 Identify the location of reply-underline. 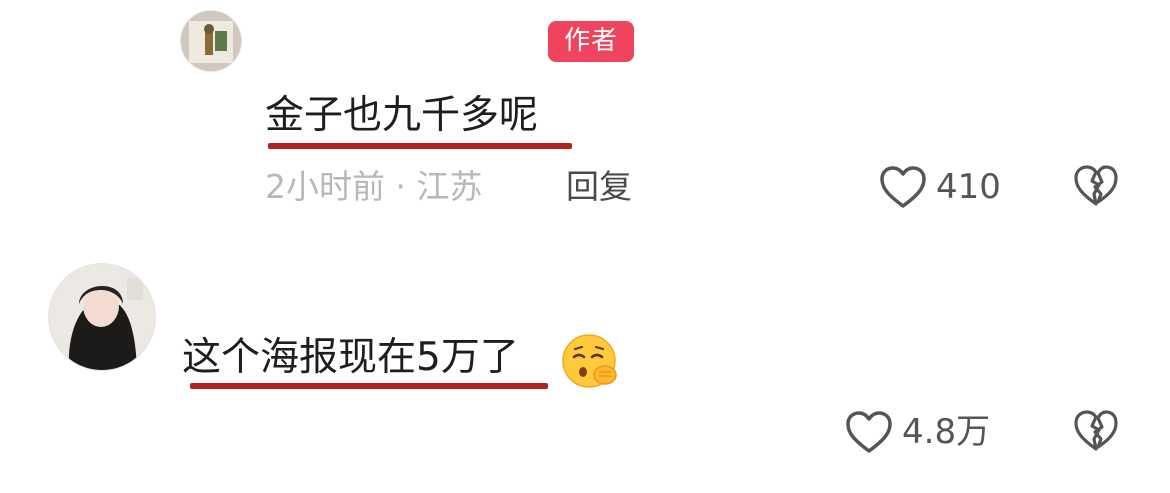
(420, 146).